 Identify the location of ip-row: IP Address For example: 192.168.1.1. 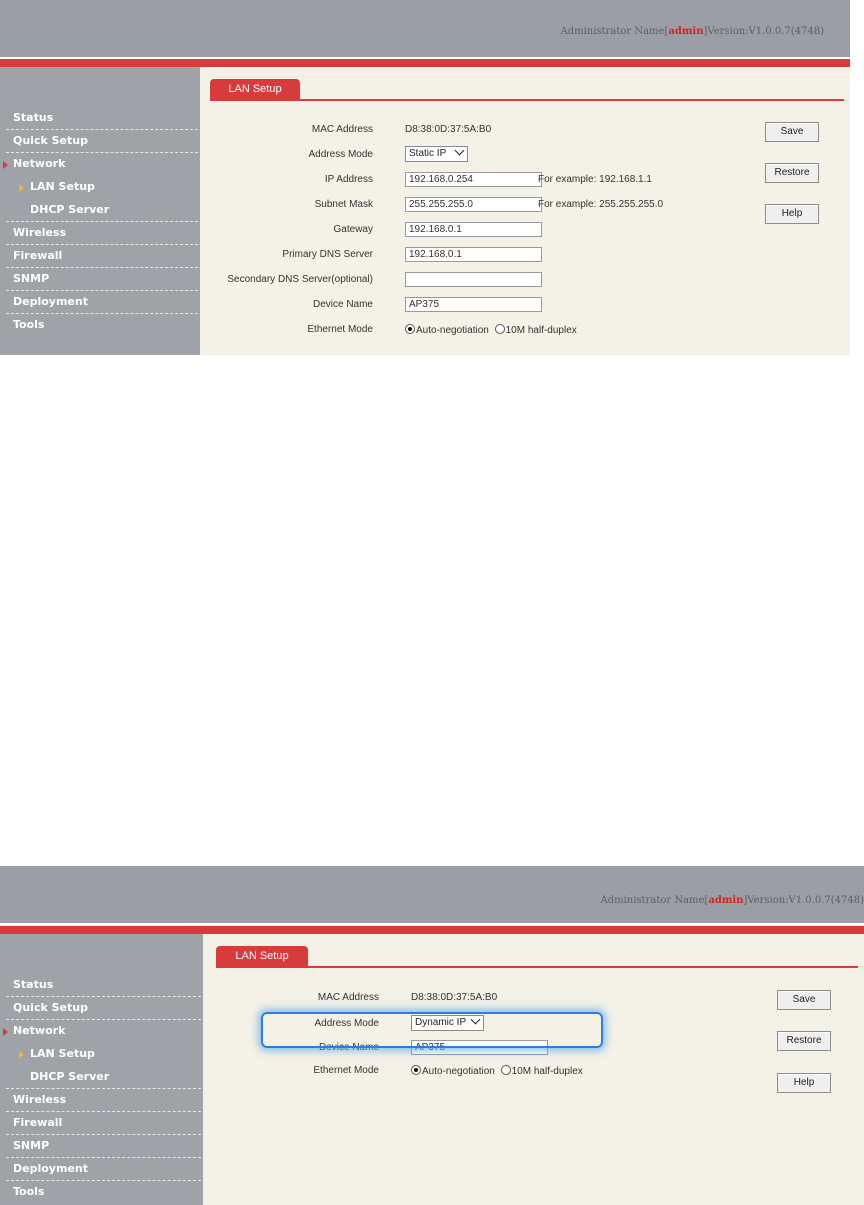
(450, 181).